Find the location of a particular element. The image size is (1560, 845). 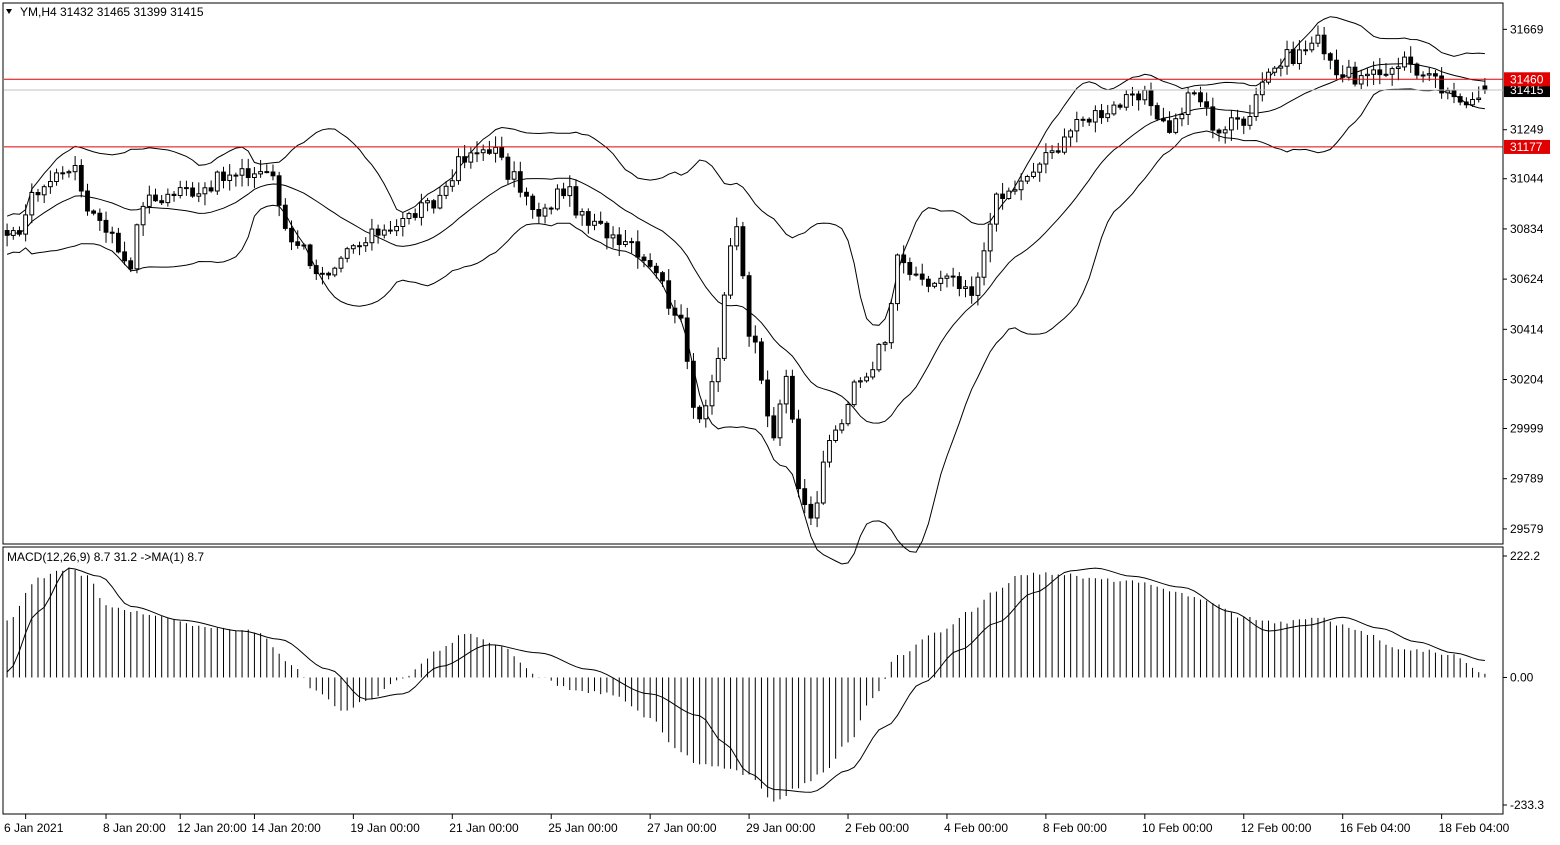

time-tick-label: 29 Jan 00:00 is located at coordinates (781, 828).